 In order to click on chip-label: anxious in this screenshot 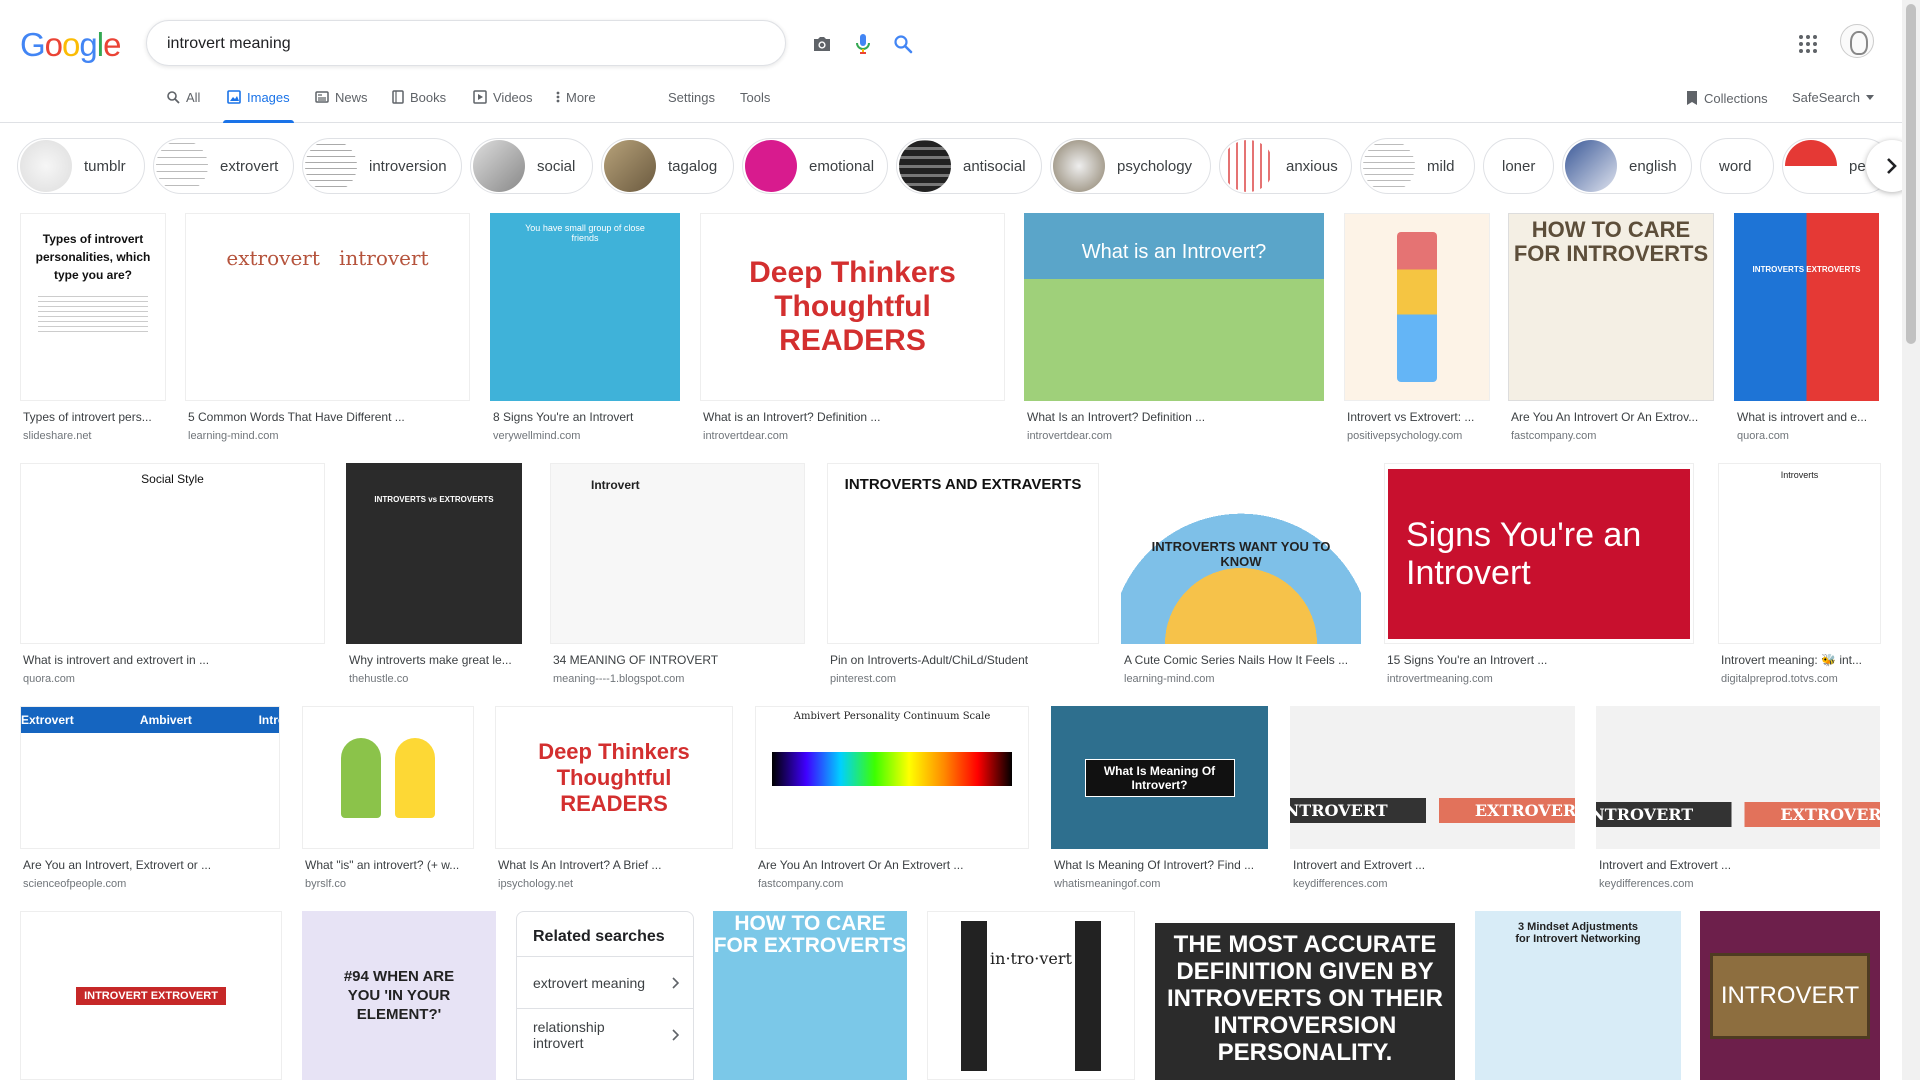, I will do `click(1312, 166)`.